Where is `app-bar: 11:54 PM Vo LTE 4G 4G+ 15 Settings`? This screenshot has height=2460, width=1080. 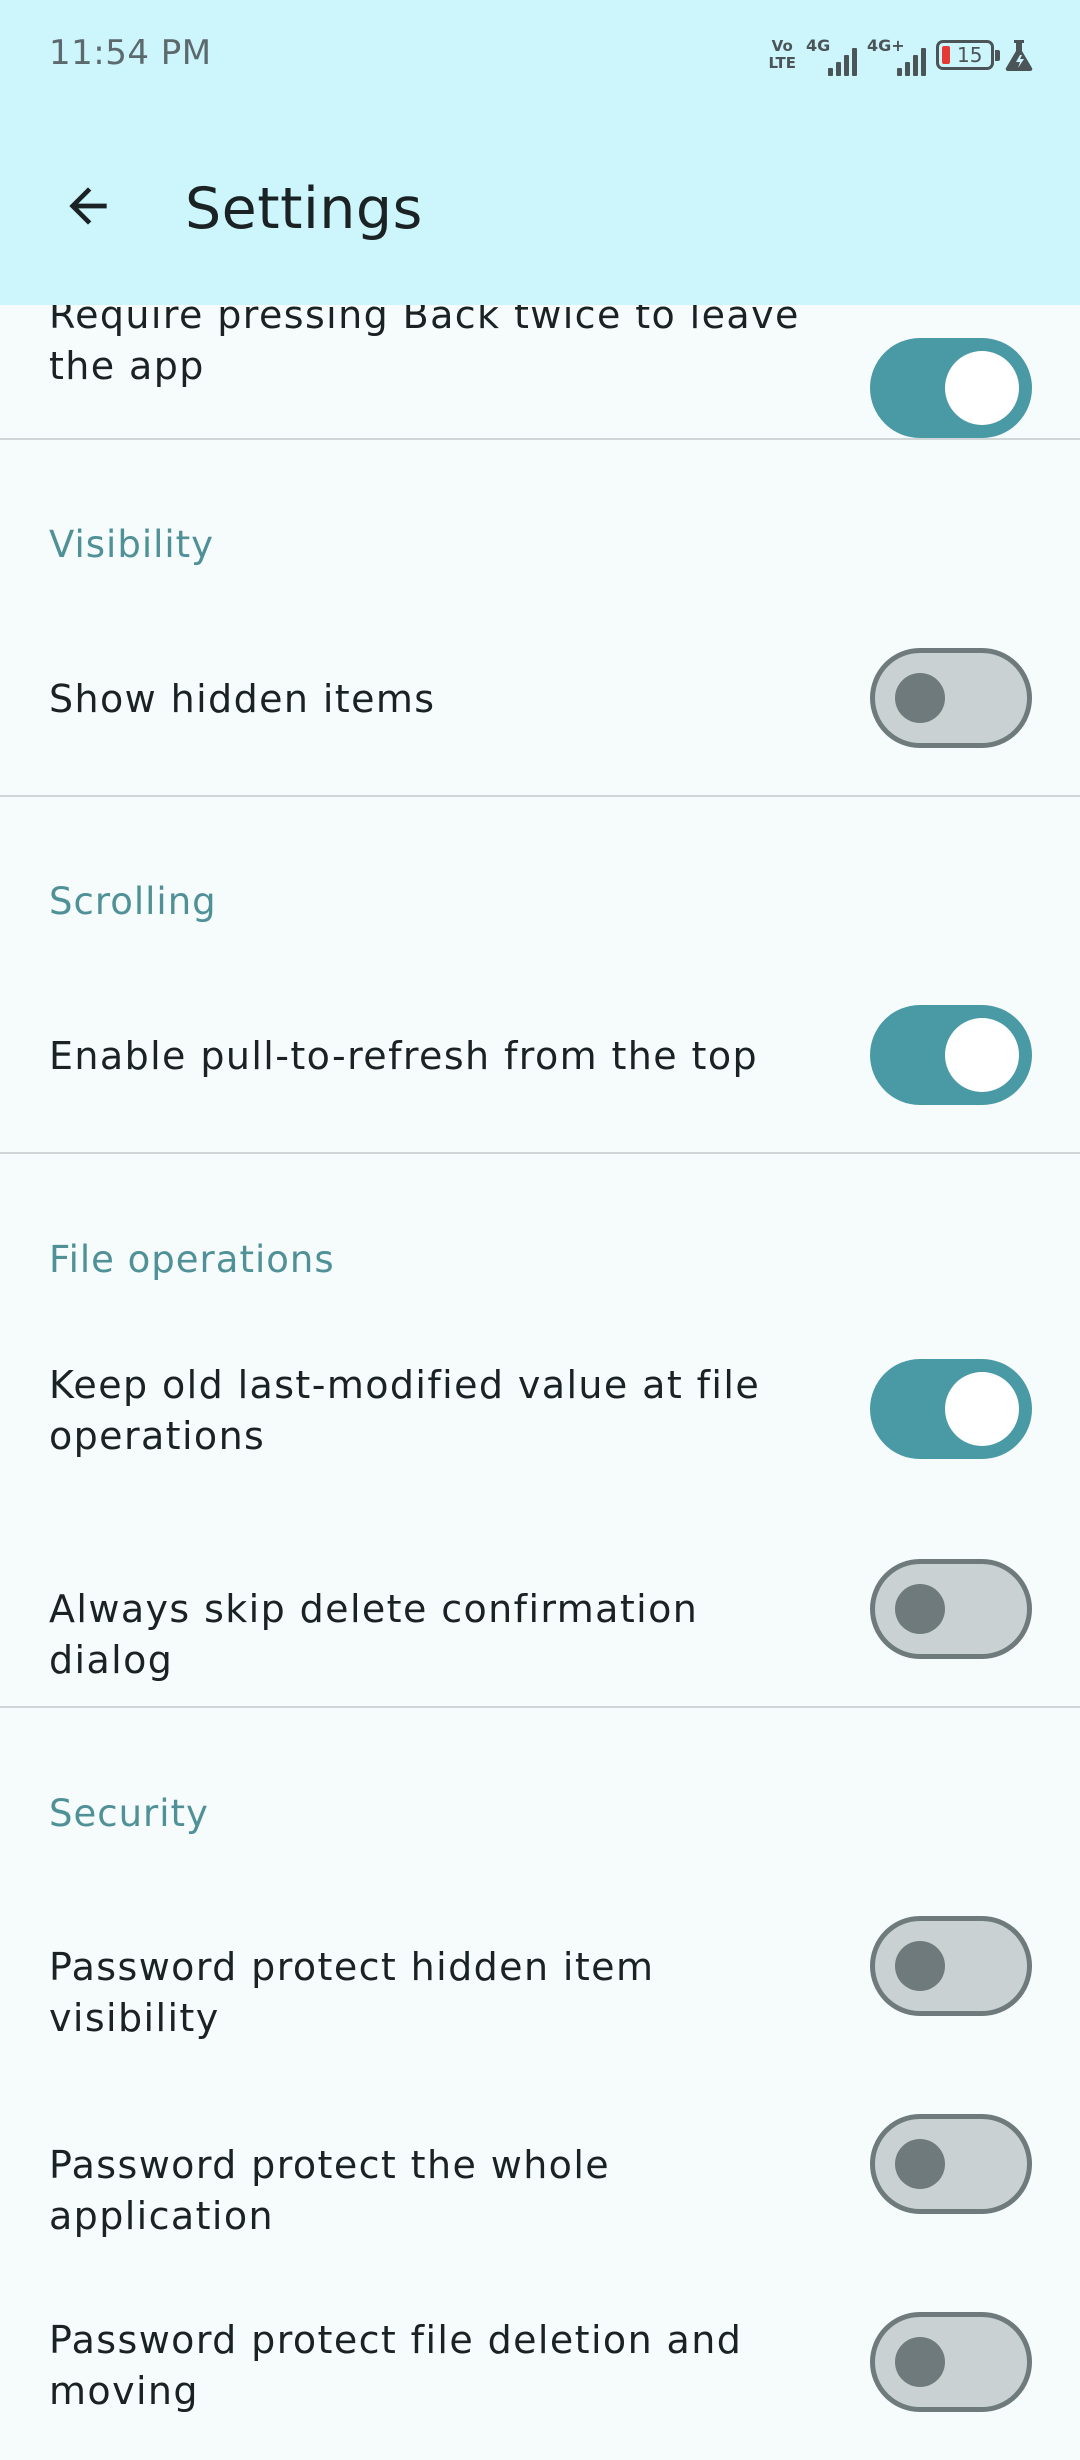
app-bar: 11:54 PM Vo LTE 4G 4G+ 15 Settings is located at coordinates (540, 152).